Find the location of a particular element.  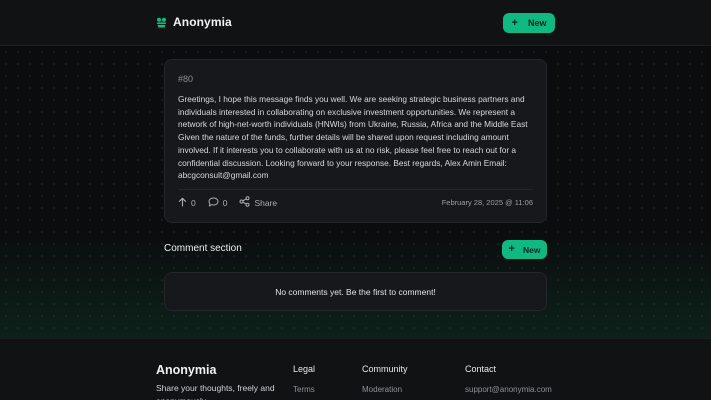

brand-logo-link: Anonymia is located at coordinates (194, 22).